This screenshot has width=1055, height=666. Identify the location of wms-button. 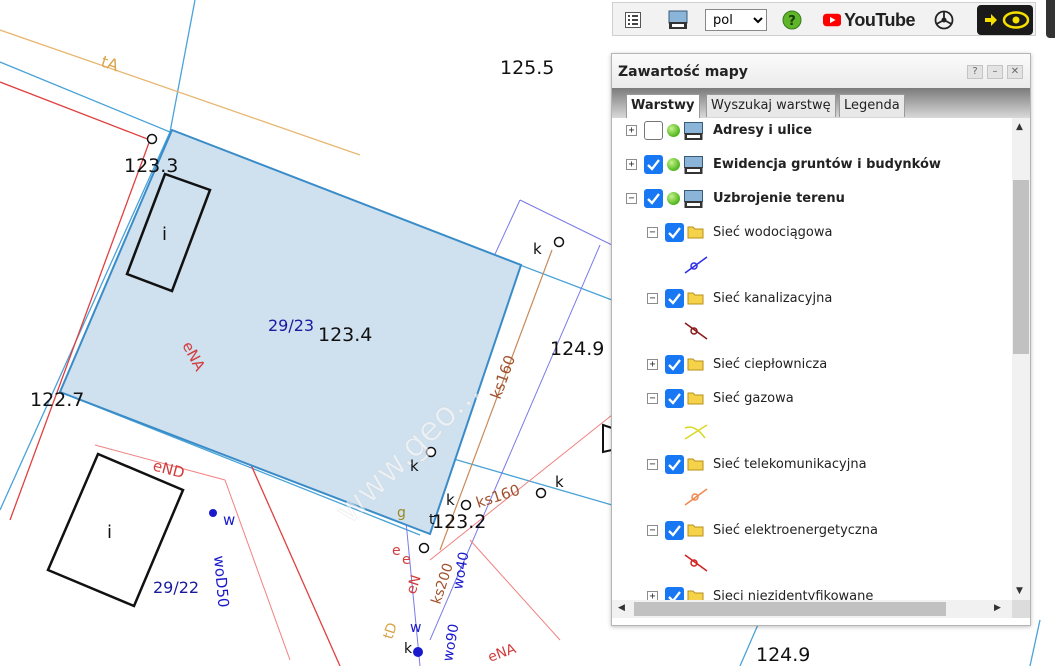
(678, 20).